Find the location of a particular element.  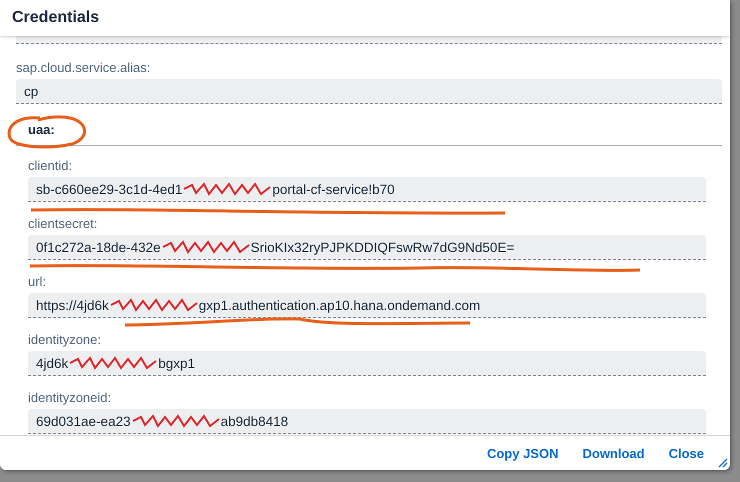

value-field: sb-c660ee29-3c1d-4ed1 portal-cf-service!b70 is located at coordinates (367, 189).